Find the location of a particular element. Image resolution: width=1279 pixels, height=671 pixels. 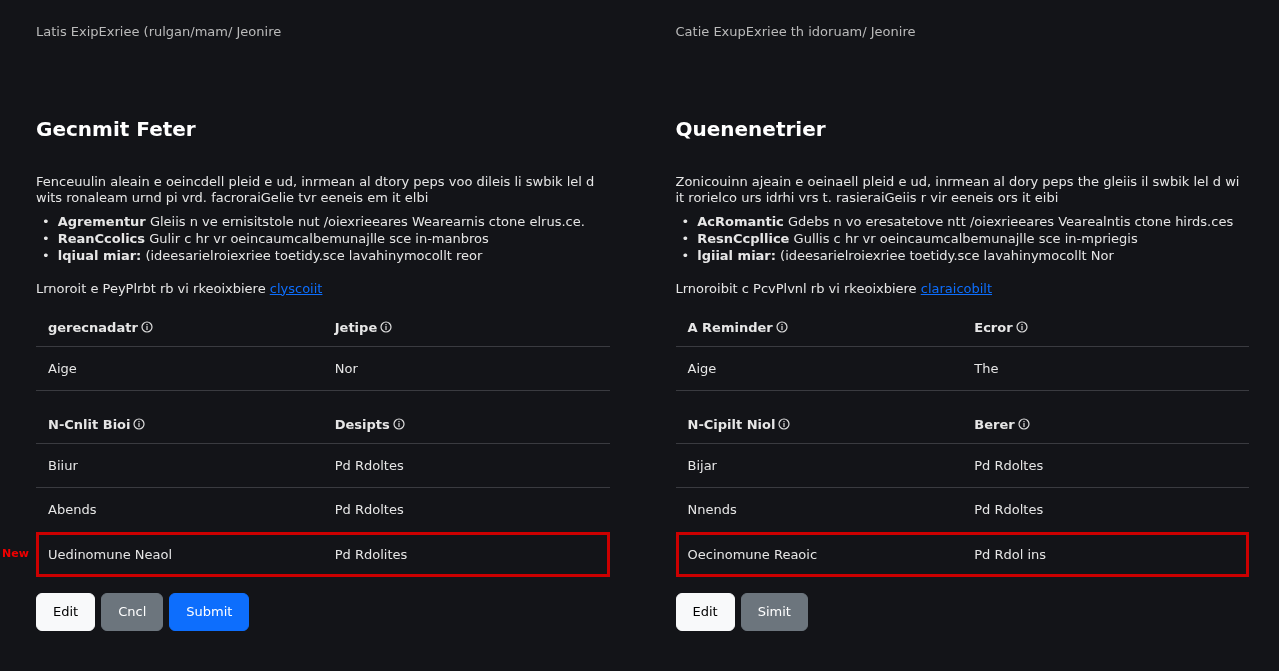

table-cell: Nnends is located at coordinates (712, 510).